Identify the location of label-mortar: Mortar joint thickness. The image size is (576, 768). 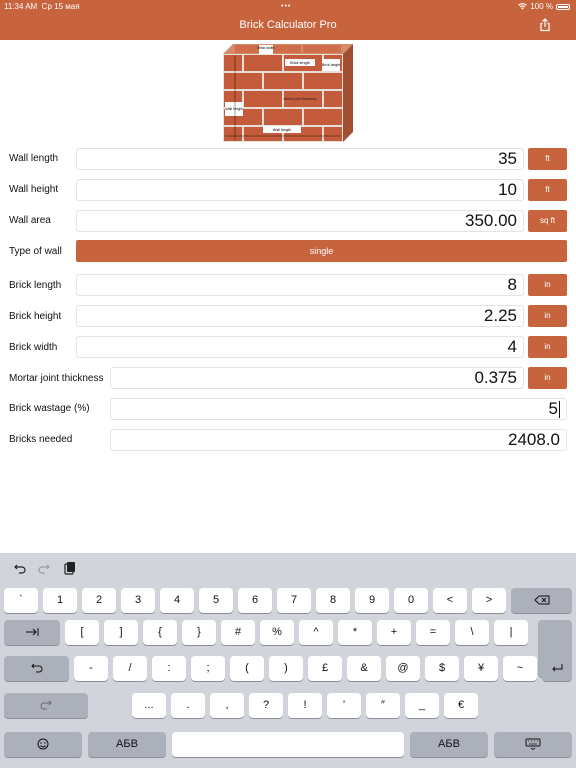
(299, 99).